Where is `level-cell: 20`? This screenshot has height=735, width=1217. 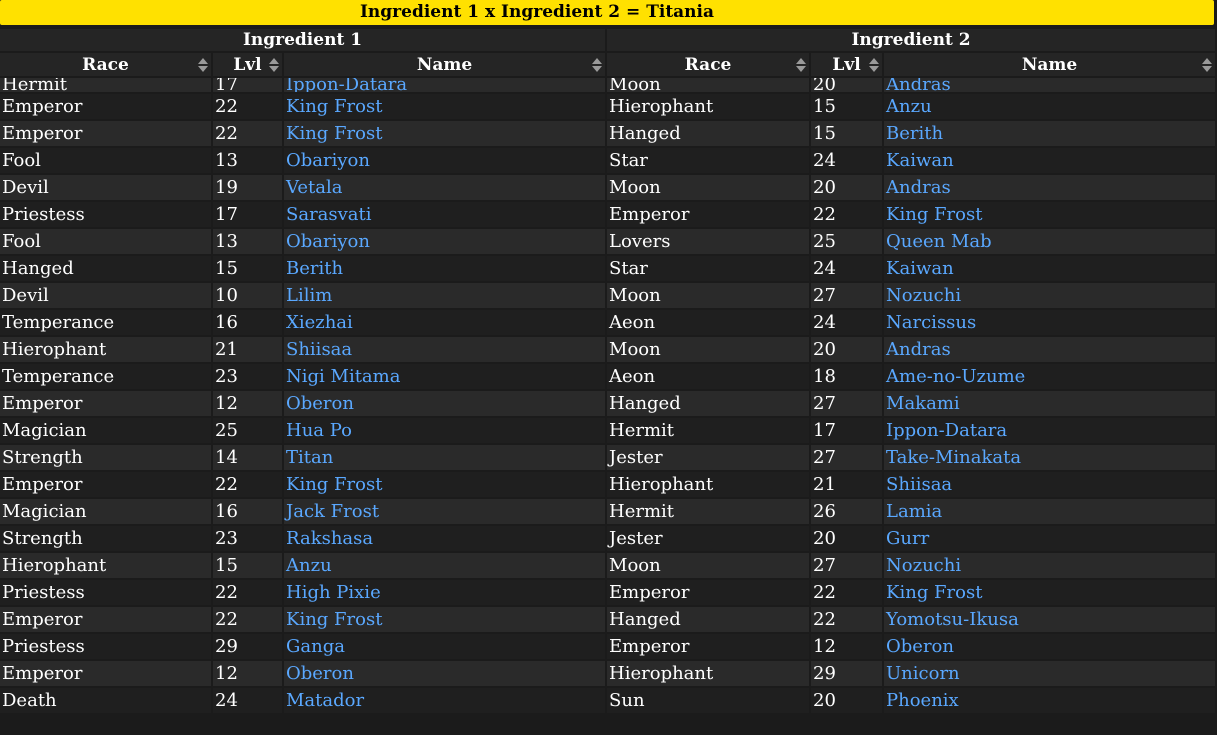
level-cell: 20 is located at coordinates (847, 538).